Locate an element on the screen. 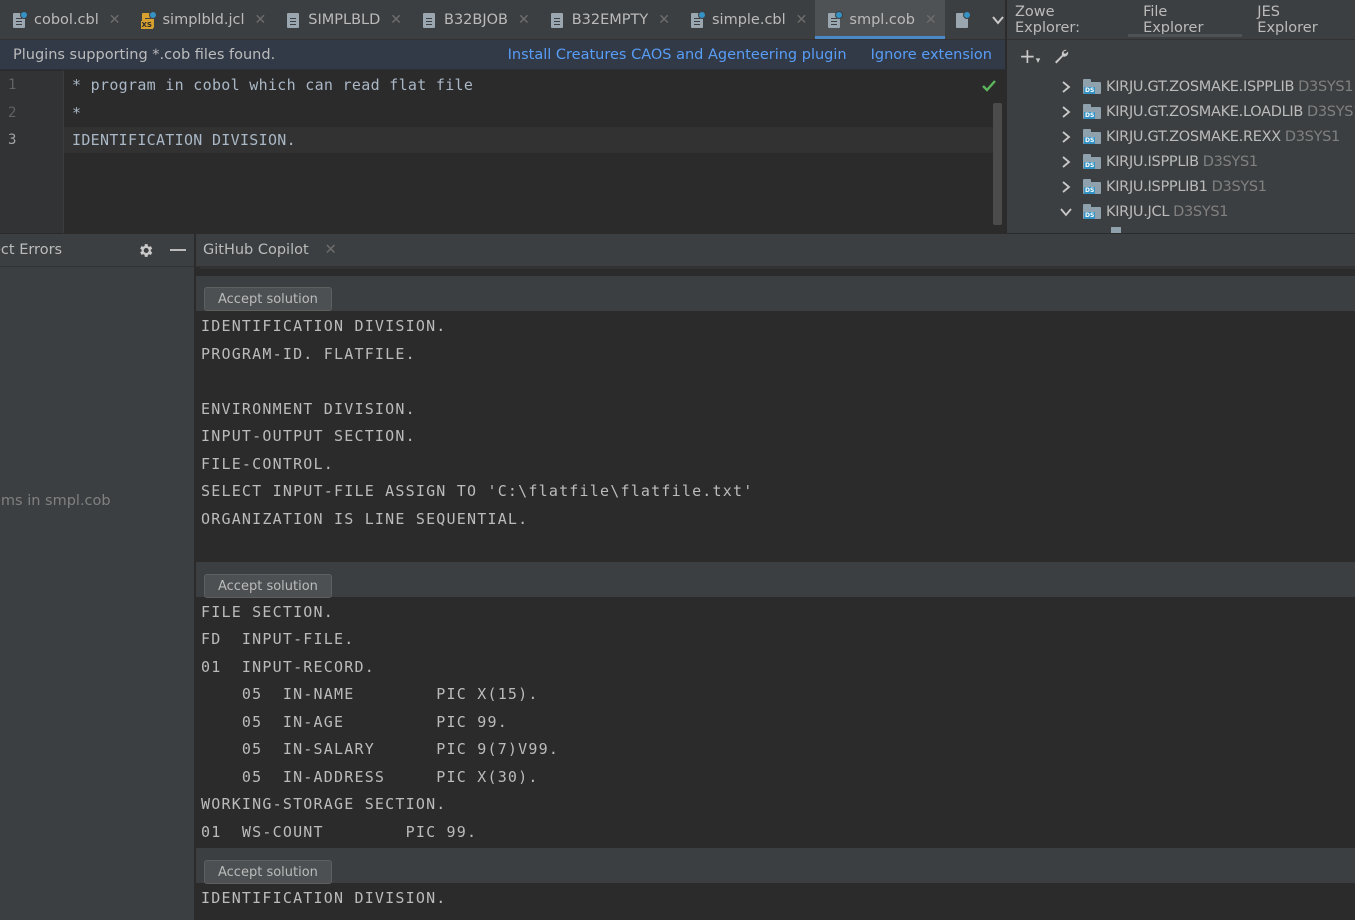 This screenshot has height=920, width=1355. minimize-icon is located at coordinates (178, 250).